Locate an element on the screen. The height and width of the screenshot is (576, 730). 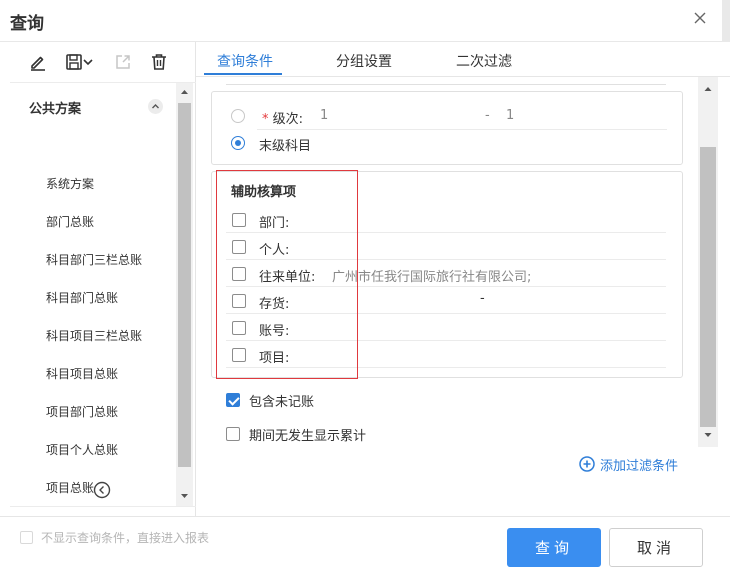
level-label-text: 级次: is located at coordinates (288, 119).